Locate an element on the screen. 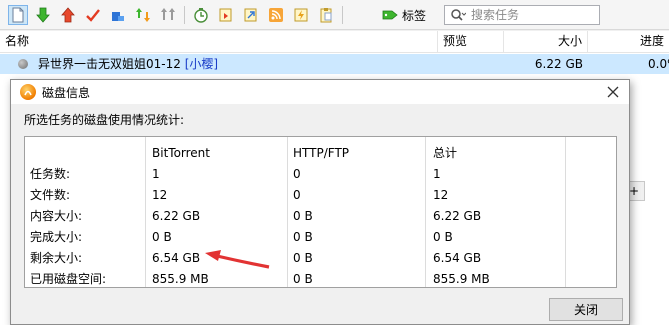 The image size is (669, 325). search-input is located at coordinates (533, 15).